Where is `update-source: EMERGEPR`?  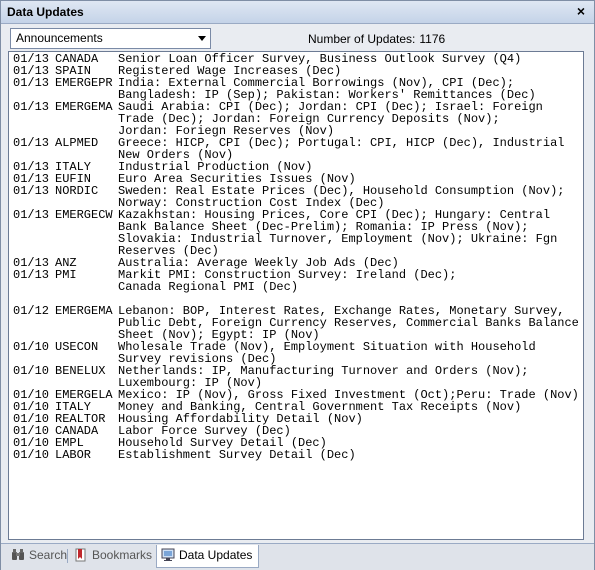 update-source: EMERGEPR is located at coordinates (84, 83).